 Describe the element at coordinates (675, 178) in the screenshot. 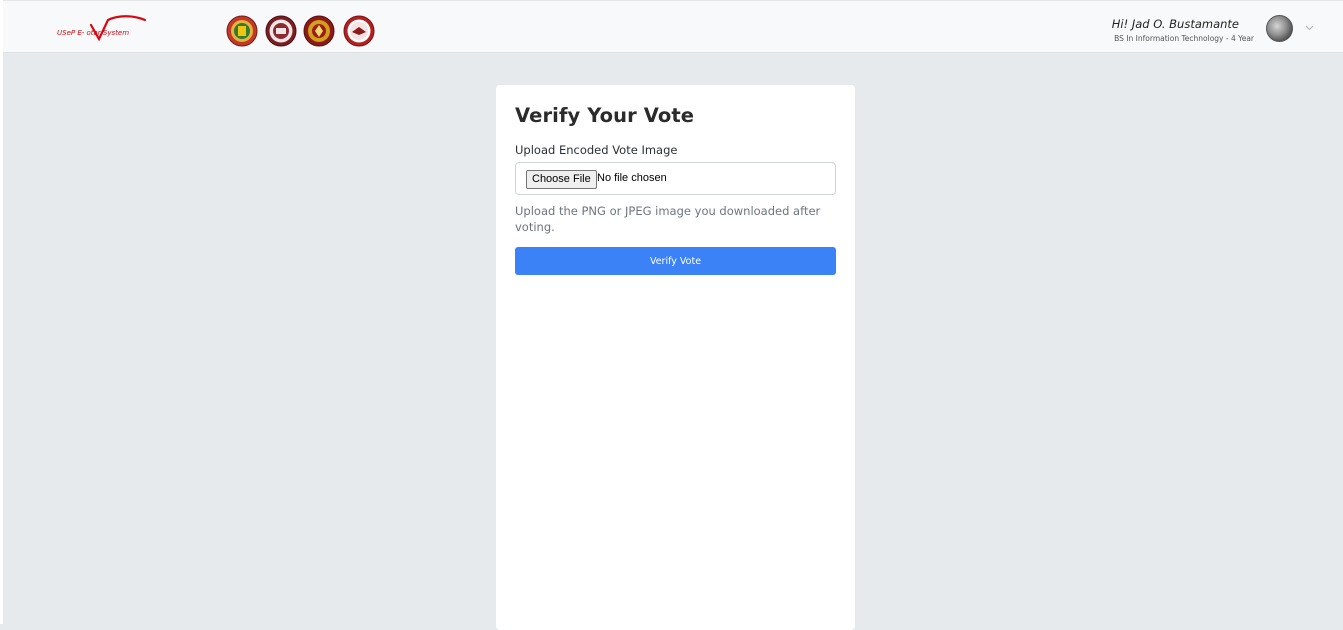

I see `file-upload-input: Choose File No file chosen` at that location.